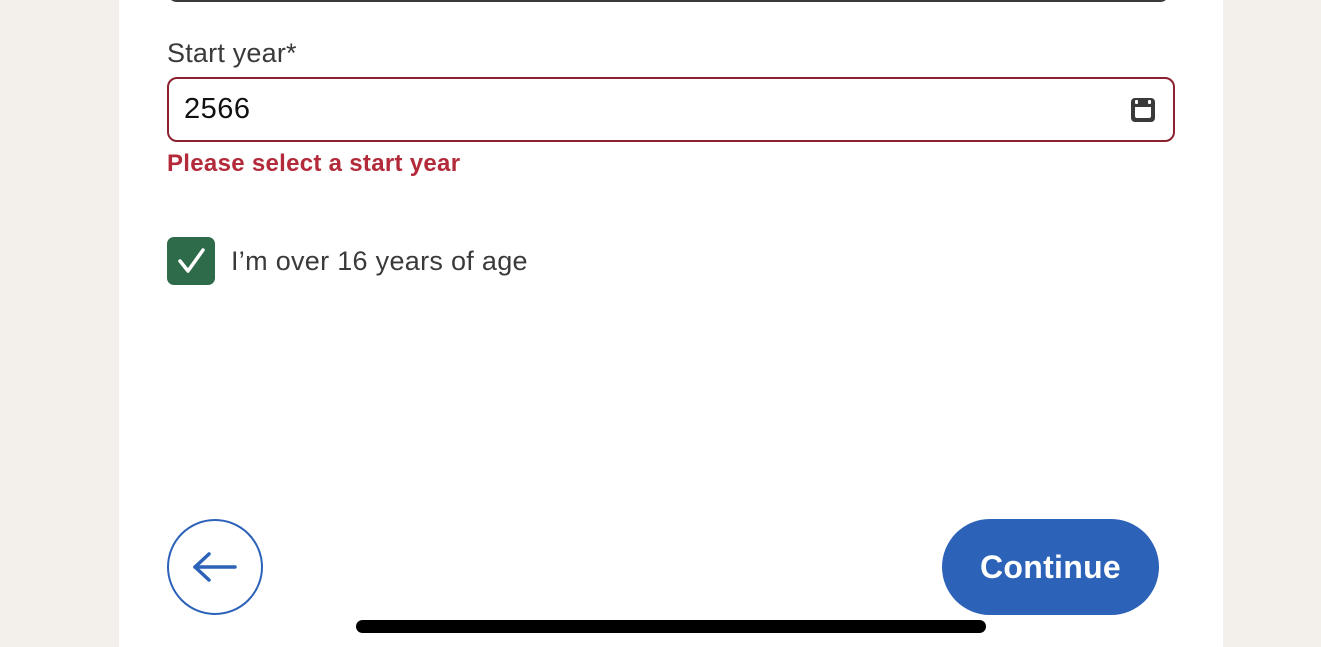 The image size is (1321, 647). Describe the element at coordinates (379, 261) in the screenshot. I see `age-checkbox-label: I’m over 16 years of age` at that location.